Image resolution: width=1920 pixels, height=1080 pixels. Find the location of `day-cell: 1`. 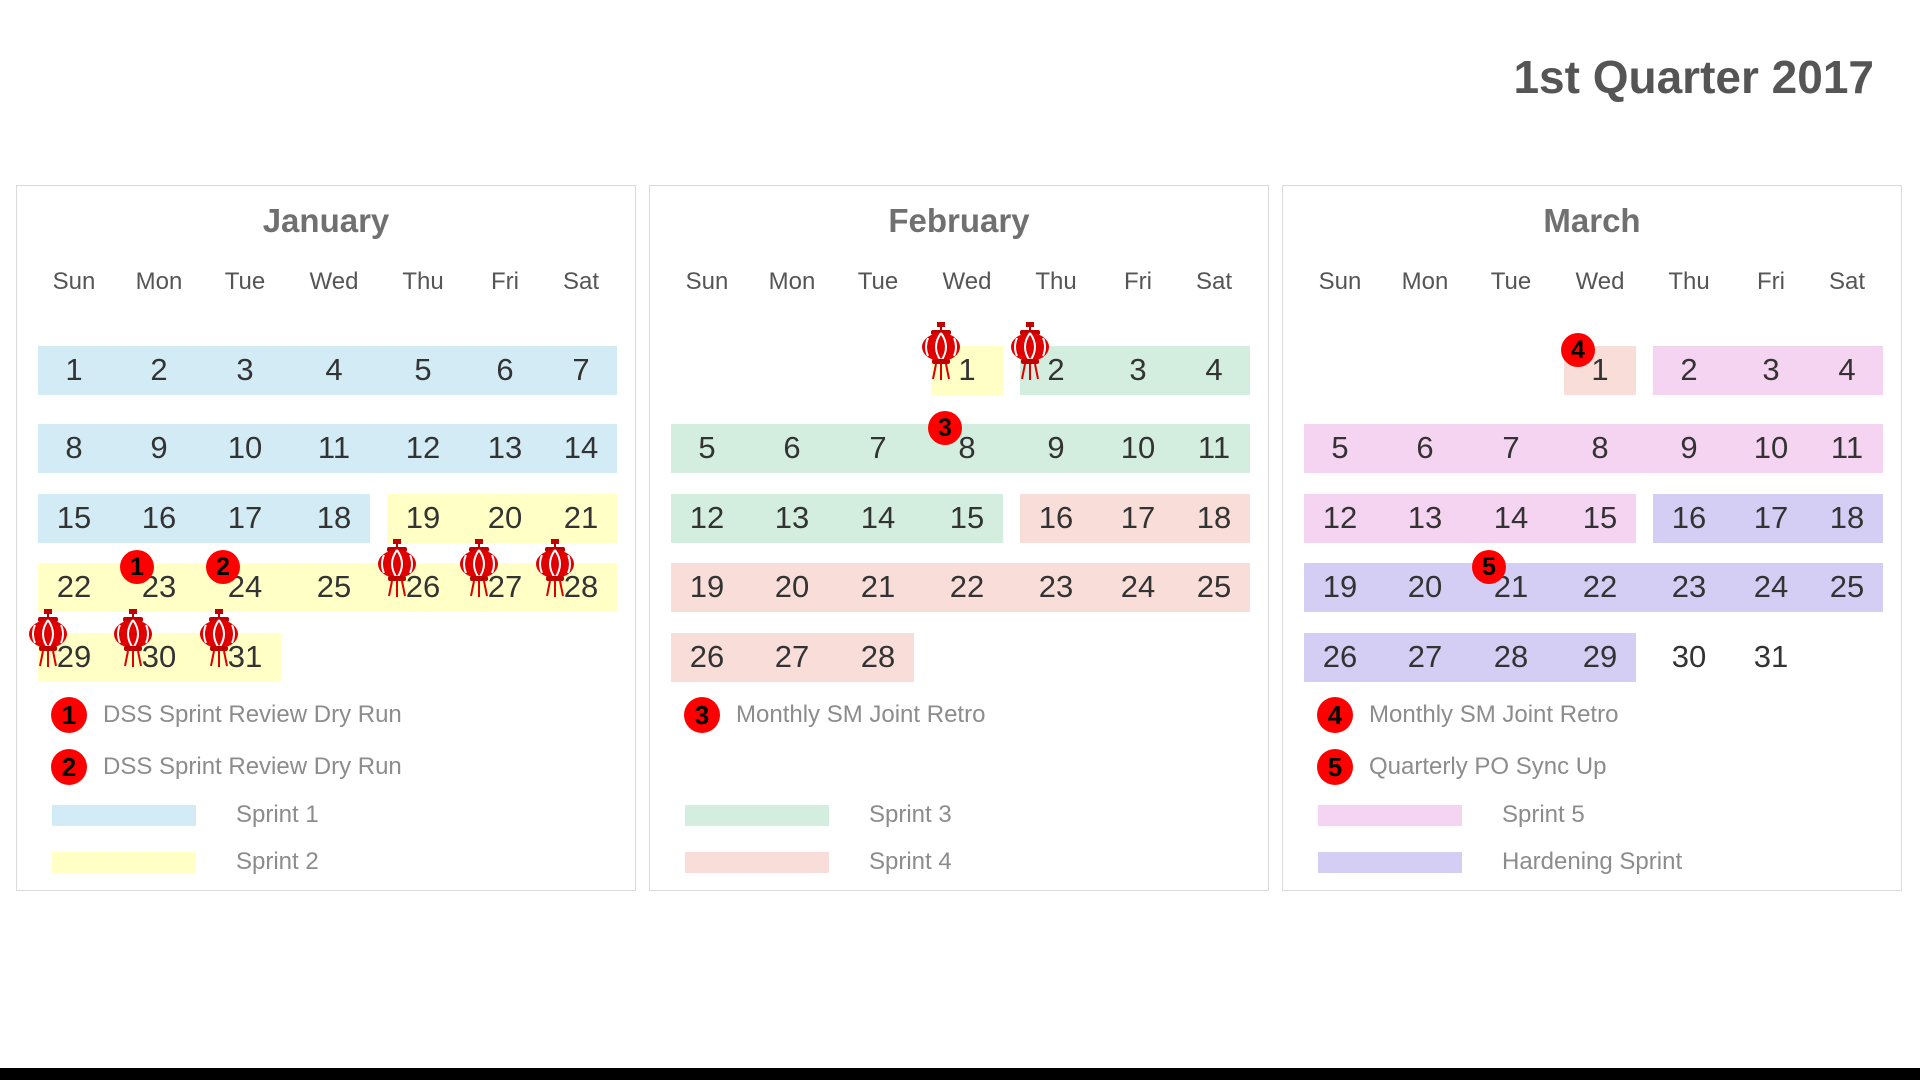

day-cell: 1 is located at coordinates (74, 370).